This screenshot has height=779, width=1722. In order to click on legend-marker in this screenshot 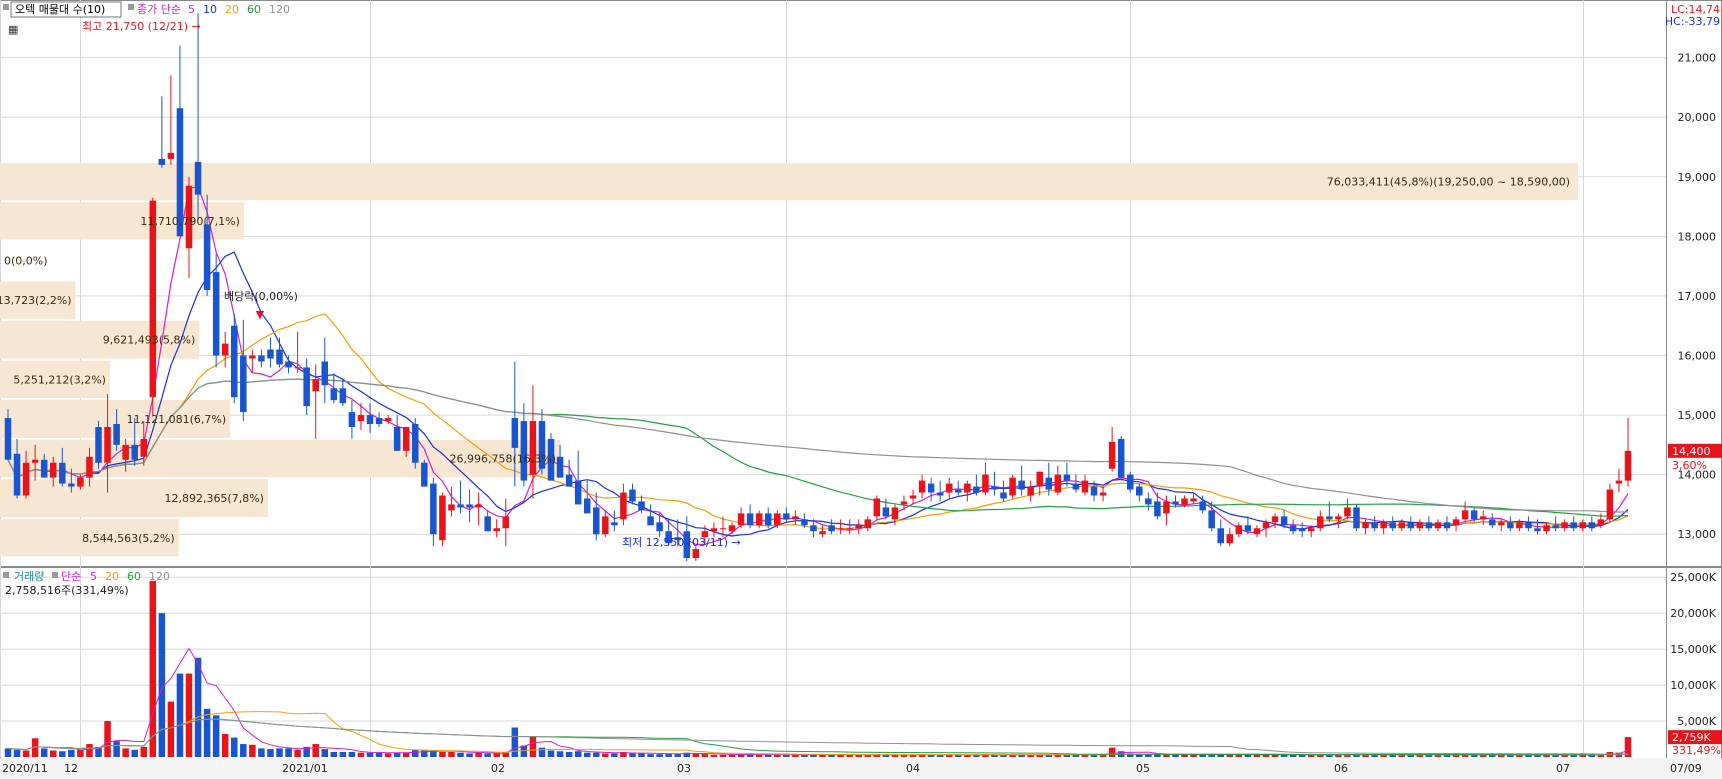, I will do `click(131, 7)`.